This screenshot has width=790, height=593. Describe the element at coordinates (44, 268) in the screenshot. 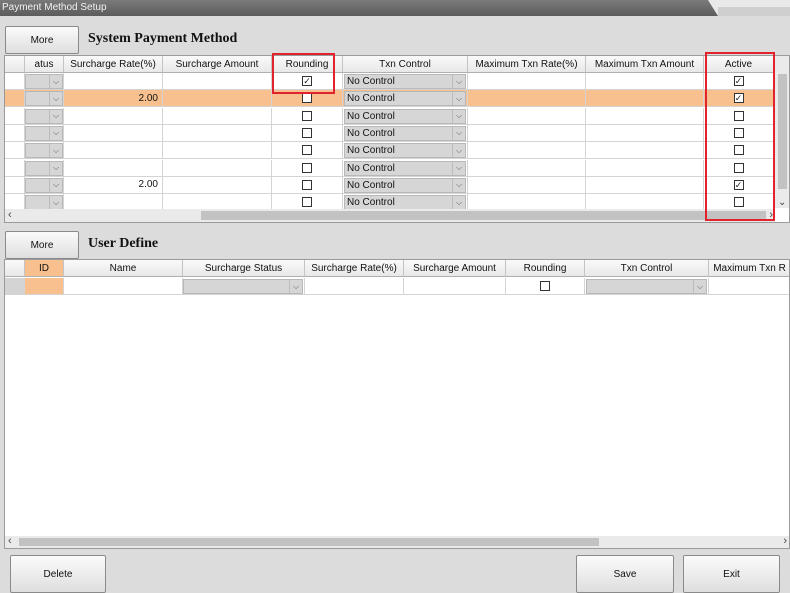

I see `header-id: ID` at that location.